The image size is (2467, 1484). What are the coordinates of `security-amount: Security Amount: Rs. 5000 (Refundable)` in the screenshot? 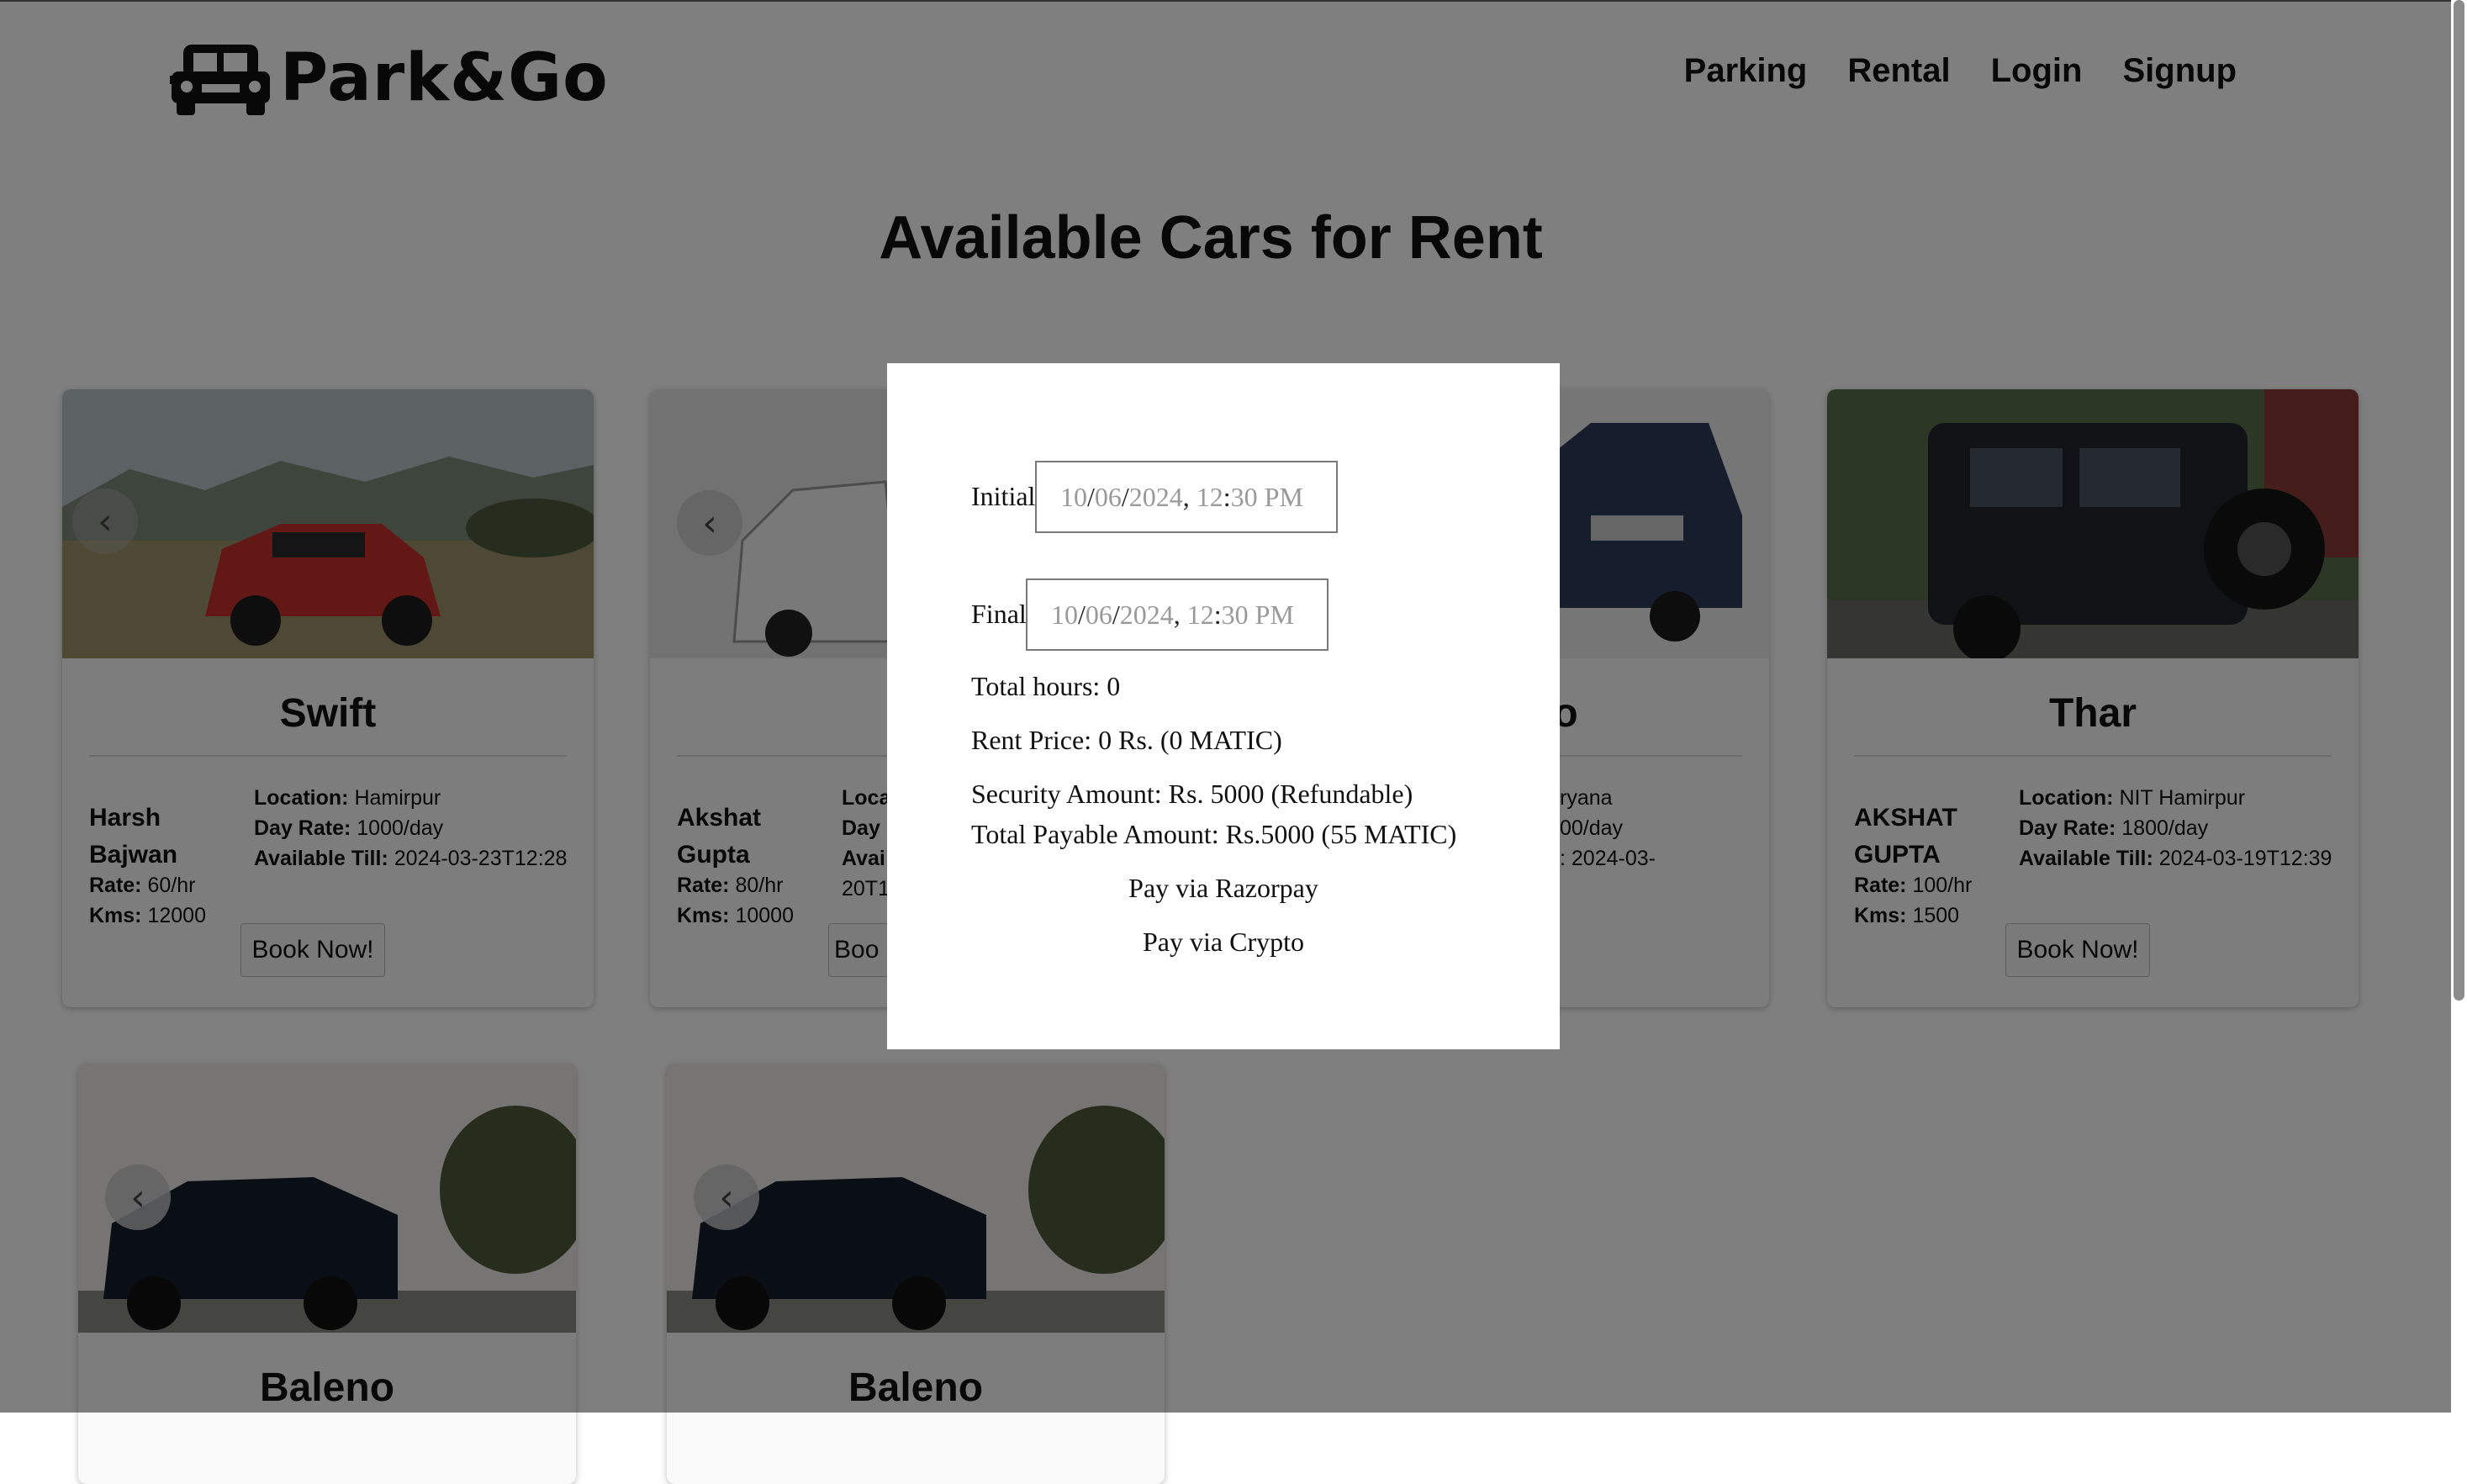 It's located at (1192, 794).